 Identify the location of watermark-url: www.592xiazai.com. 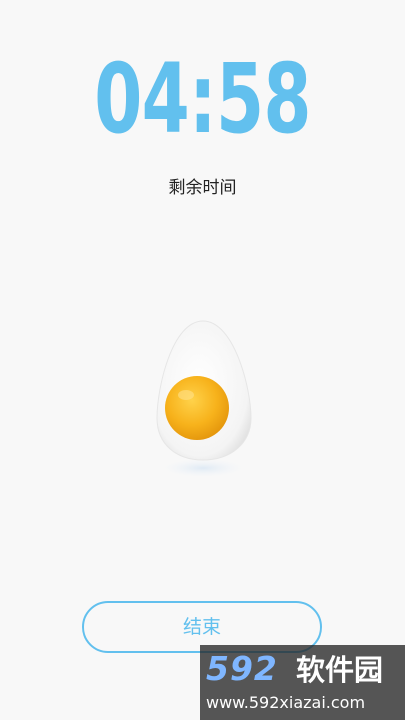
(286, 702).